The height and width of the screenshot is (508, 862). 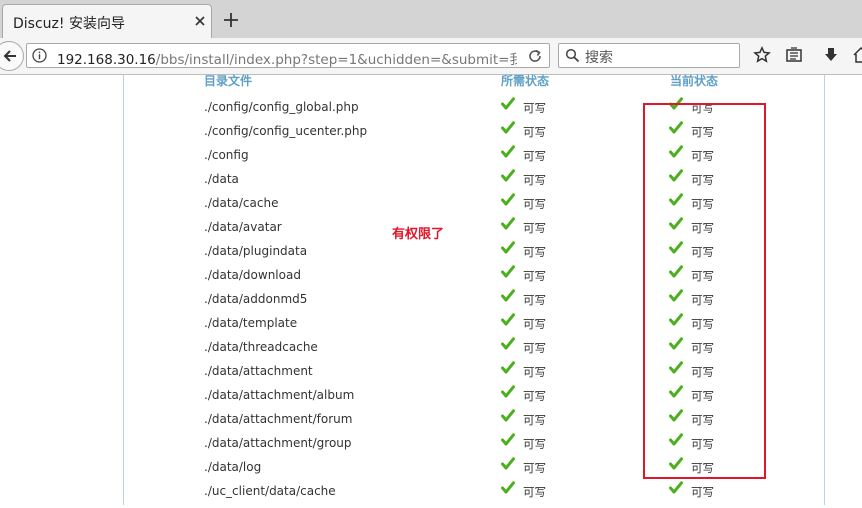 What do you see at coordinates (256, 251) in the screenshot?
I see `row-path: ./data/plugindata` at bounding box center [256, 251].